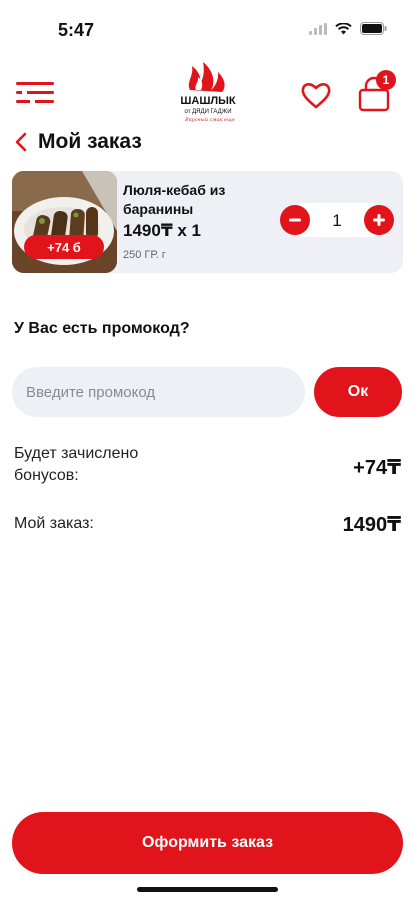 This screenshot has height=900, width=415. I want to click on logo-tagline: Вкусный смак еще, so click(209, 120).